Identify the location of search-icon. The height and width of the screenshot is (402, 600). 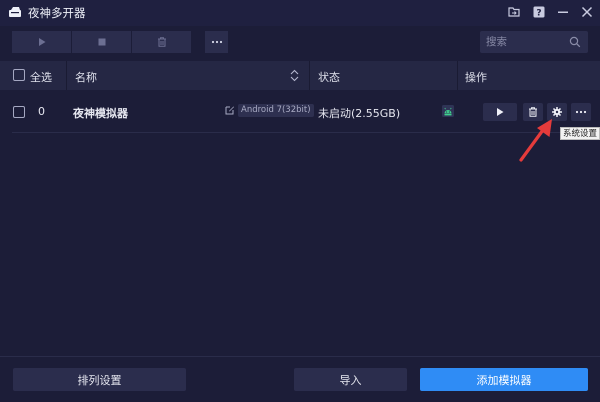
(575, 42).